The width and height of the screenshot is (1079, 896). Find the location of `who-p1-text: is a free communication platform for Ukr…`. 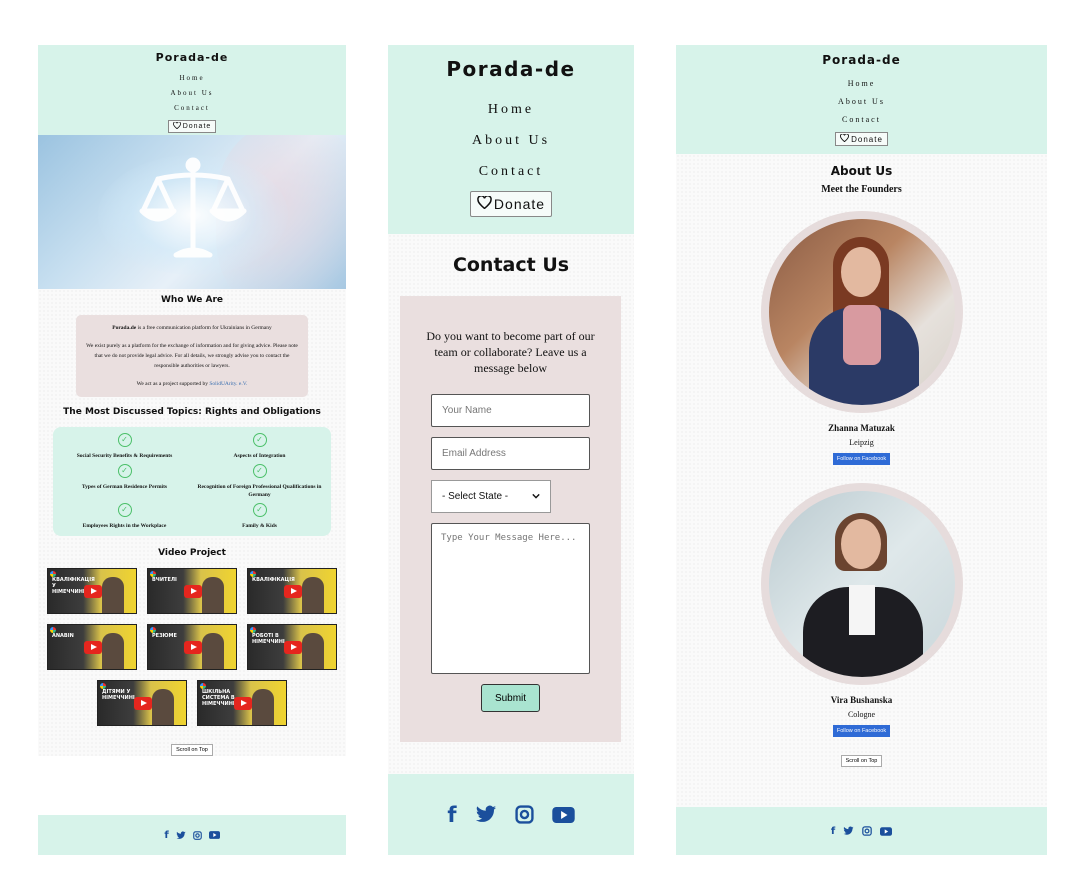

who-p1-text: is a free communication platform for Ukr… is located at coordinates (204, 328).